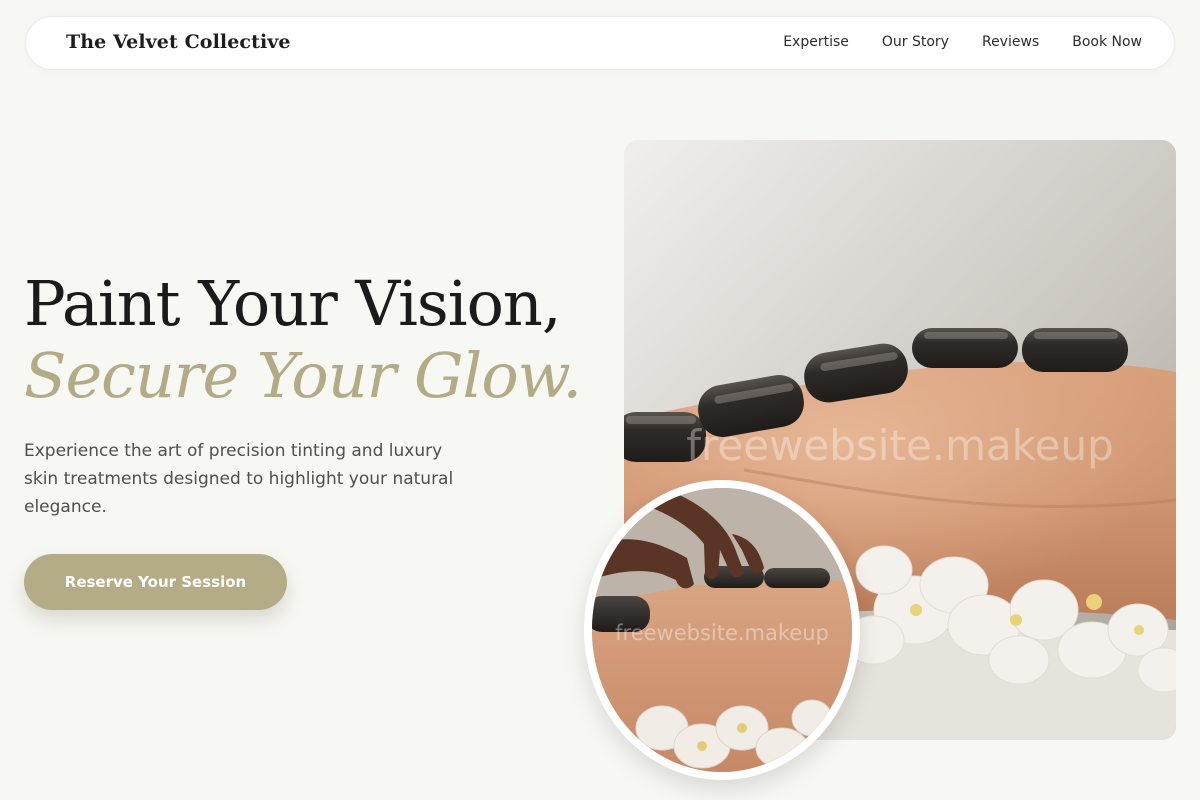 This screenshot has height=800, width=1200. What do you see at coordinates (293, 303) in the screenshot?
I see `hero-title-line-1: Paint Your Vision,` at bounding box center [293, 303].